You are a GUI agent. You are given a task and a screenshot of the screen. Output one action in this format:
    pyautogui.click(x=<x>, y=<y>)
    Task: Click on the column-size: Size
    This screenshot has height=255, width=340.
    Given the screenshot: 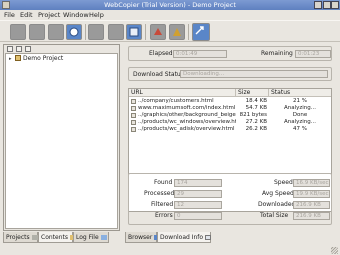 What is the action you would take?
    pyautogui.click(x=252, y=93)
    